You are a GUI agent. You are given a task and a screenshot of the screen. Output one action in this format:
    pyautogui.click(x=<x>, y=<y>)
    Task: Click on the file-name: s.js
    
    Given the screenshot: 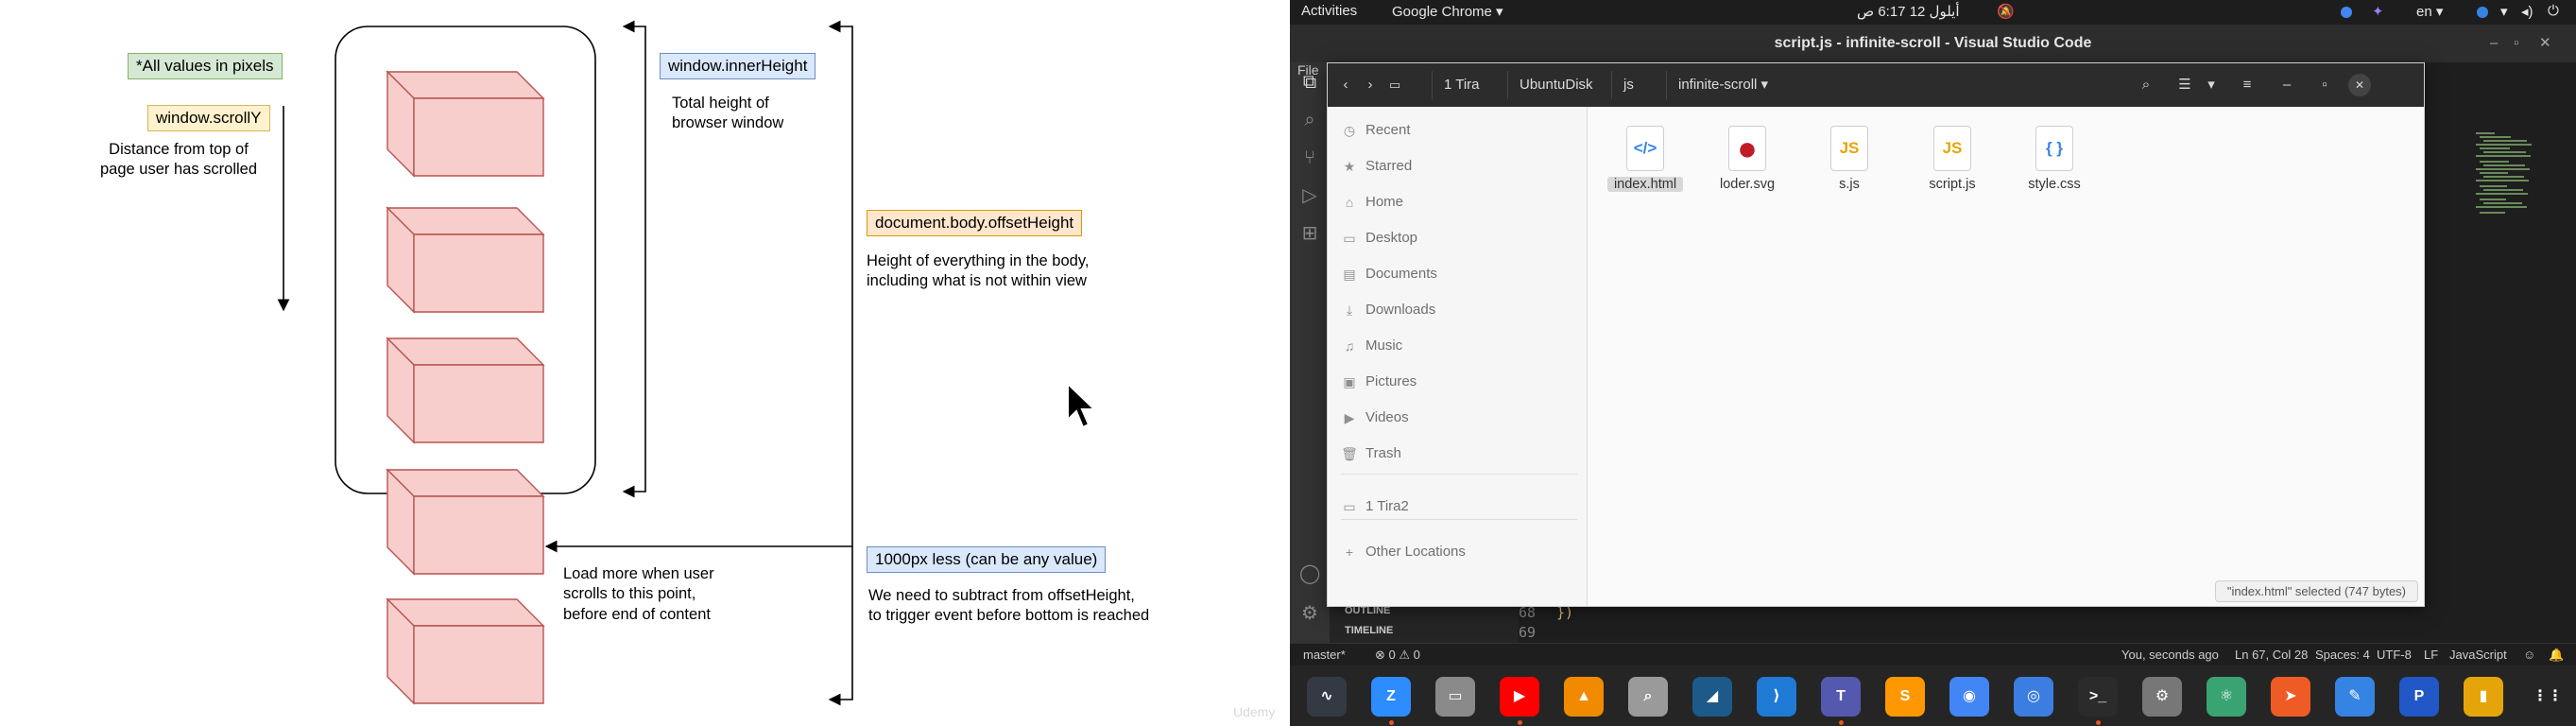 What is the action you would take?
    pyautogui.click(x=1849, y=185)
    